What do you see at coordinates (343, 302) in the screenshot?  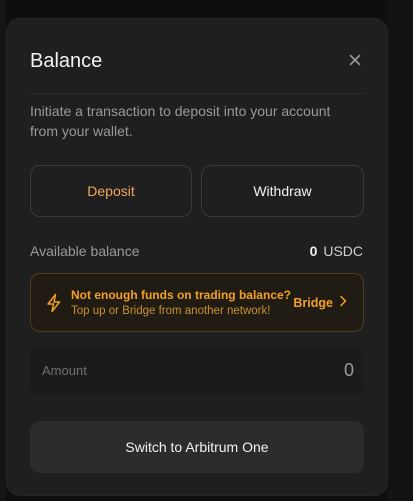 I see `chevron-right-icon` at bounding box center [343, 302].